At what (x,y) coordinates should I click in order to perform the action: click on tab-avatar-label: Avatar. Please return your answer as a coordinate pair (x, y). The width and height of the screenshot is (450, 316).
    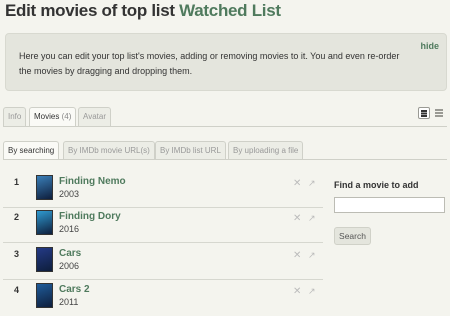
    Looking at the image, I should click on (94, 116).